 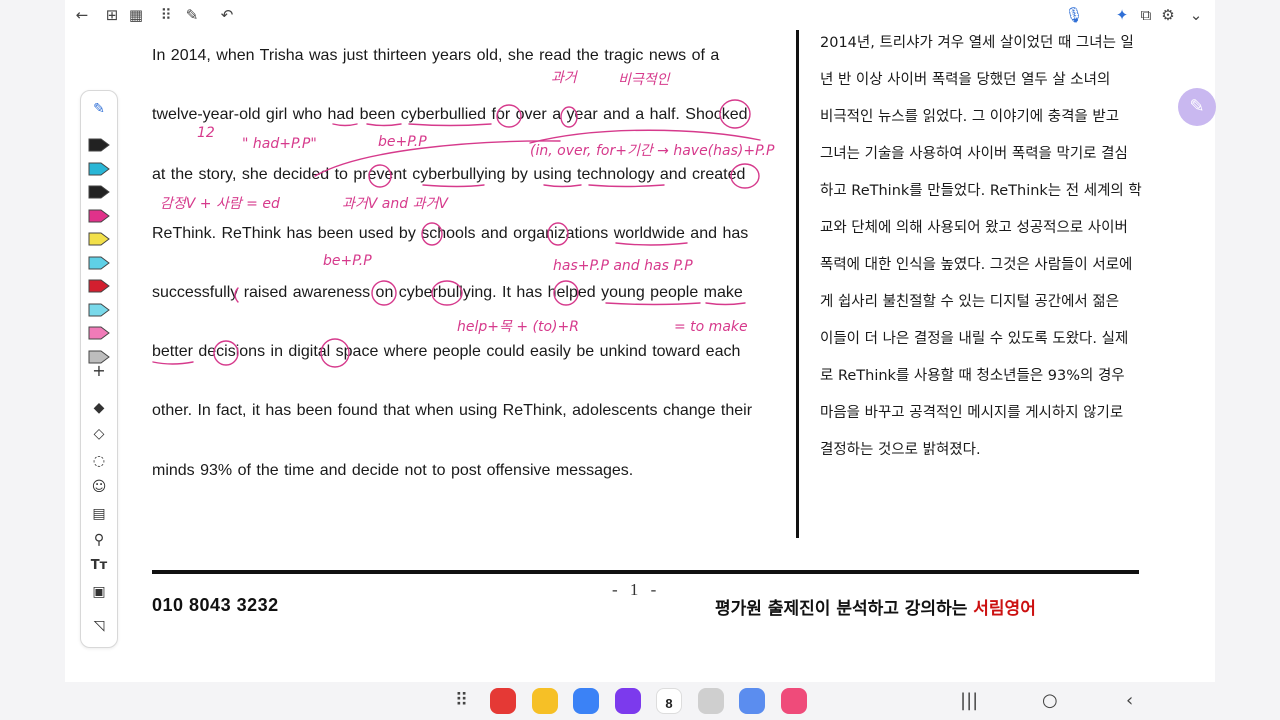 What do you see at coordinates (99, 487) in the screenshot?
I see `sticker-icon: ☺` at bounding box center [99, 487].